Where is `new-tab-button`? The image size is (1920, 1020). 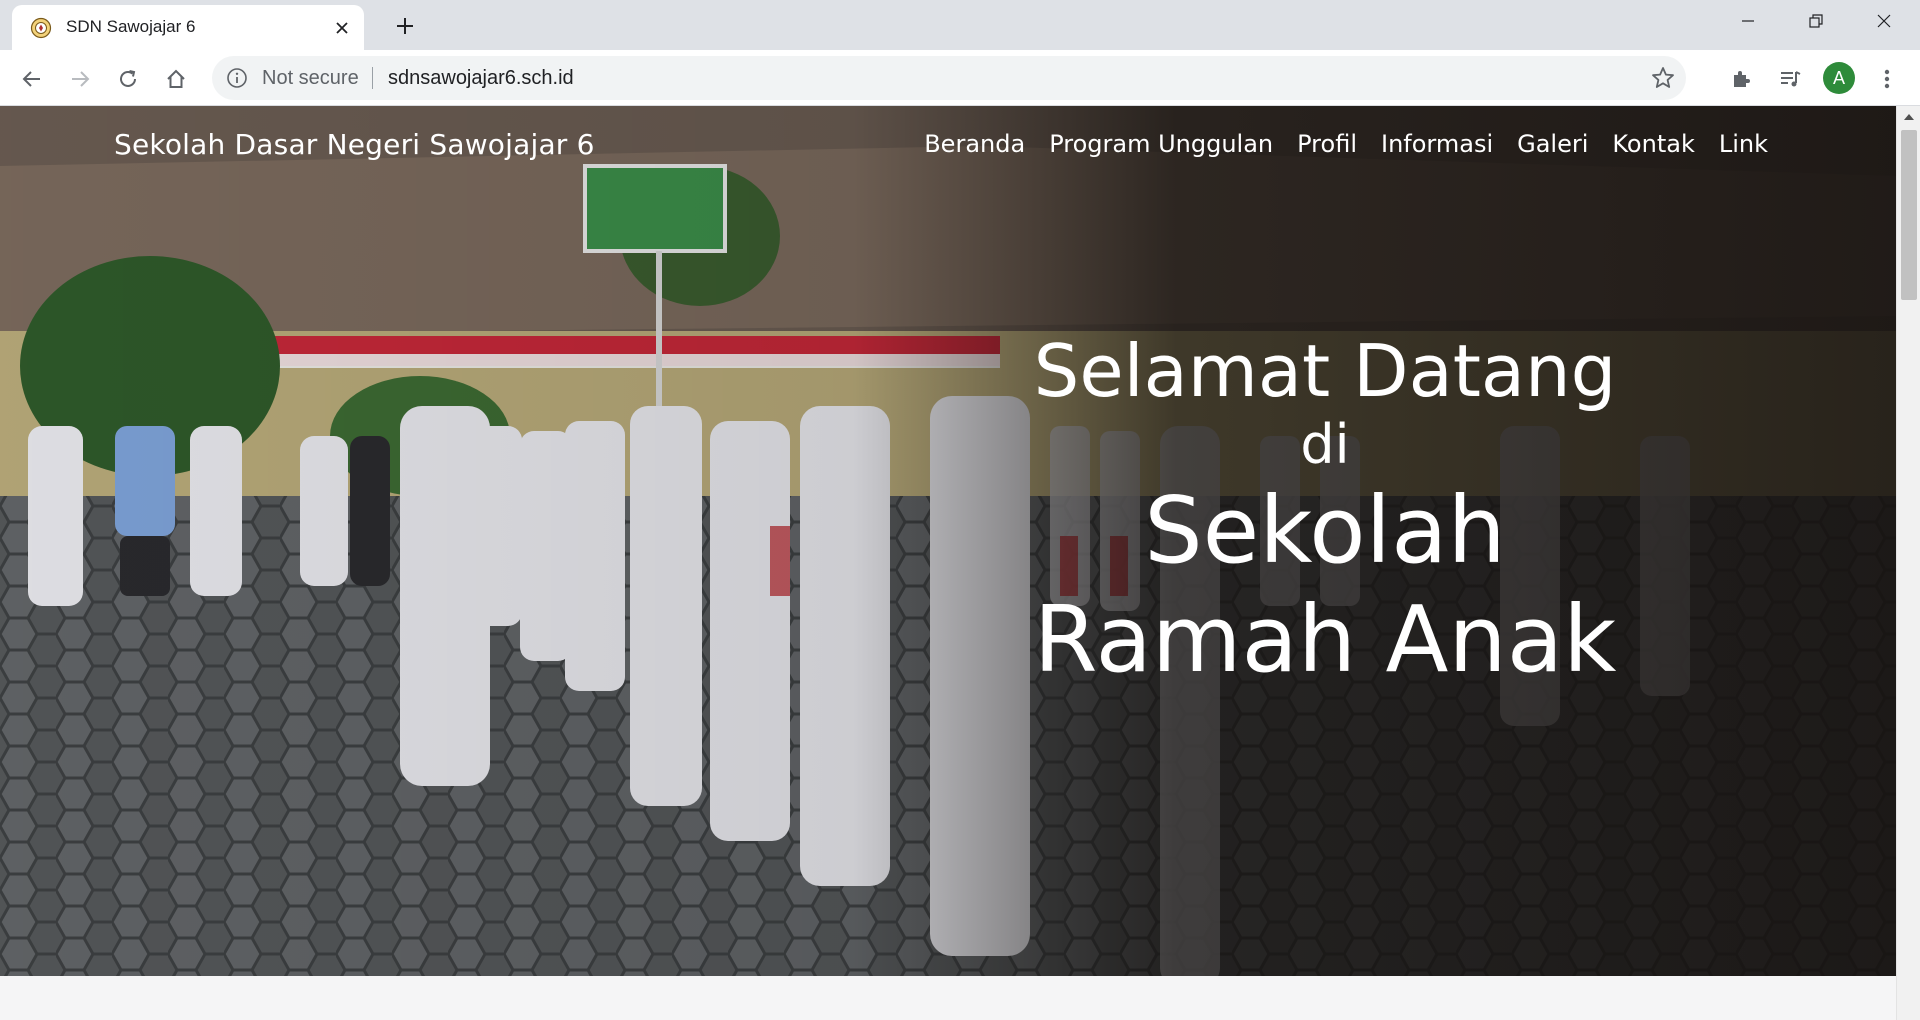 new-tab-button is located at coordinates (405, 26).